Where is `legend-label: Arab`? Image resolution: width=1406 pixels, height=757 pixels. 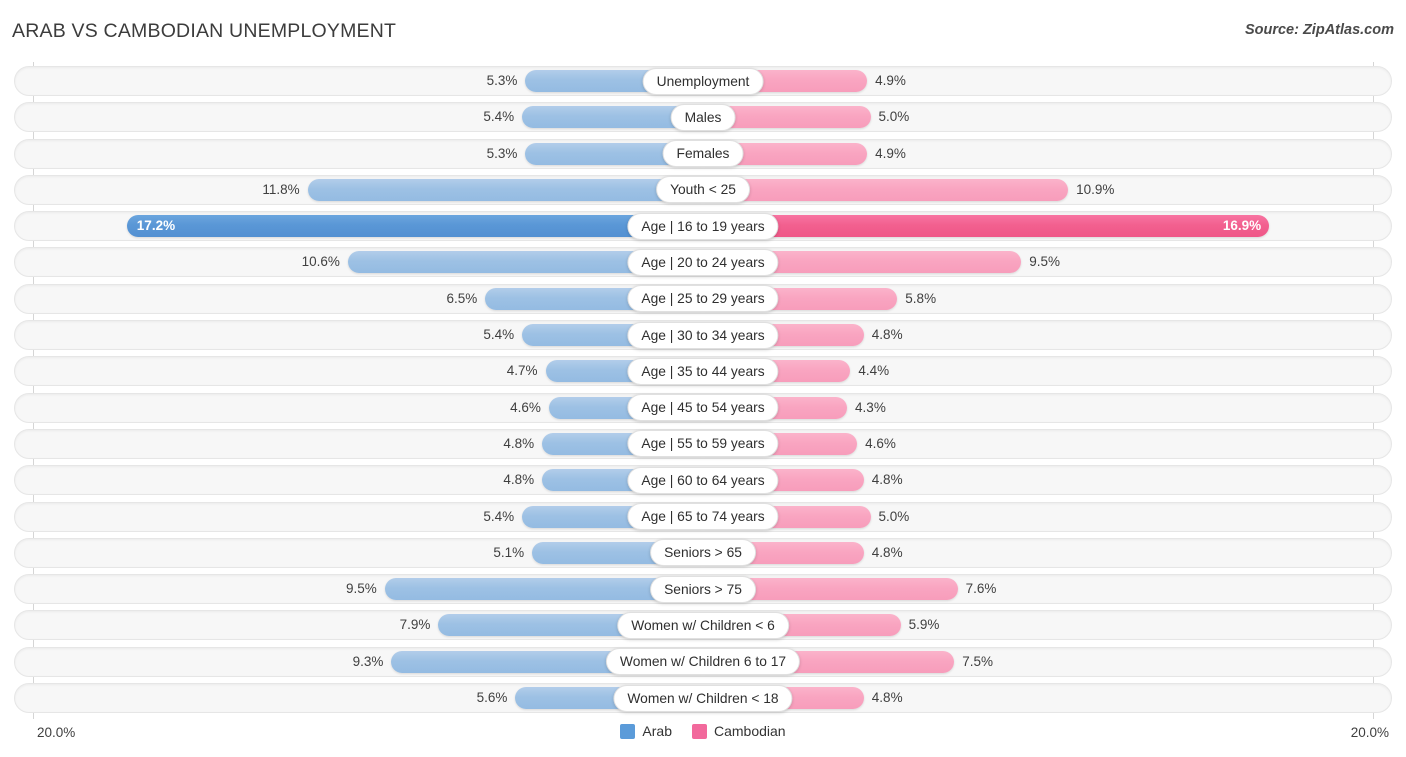 legend-label: Arab is located at coordinates (657, 731).